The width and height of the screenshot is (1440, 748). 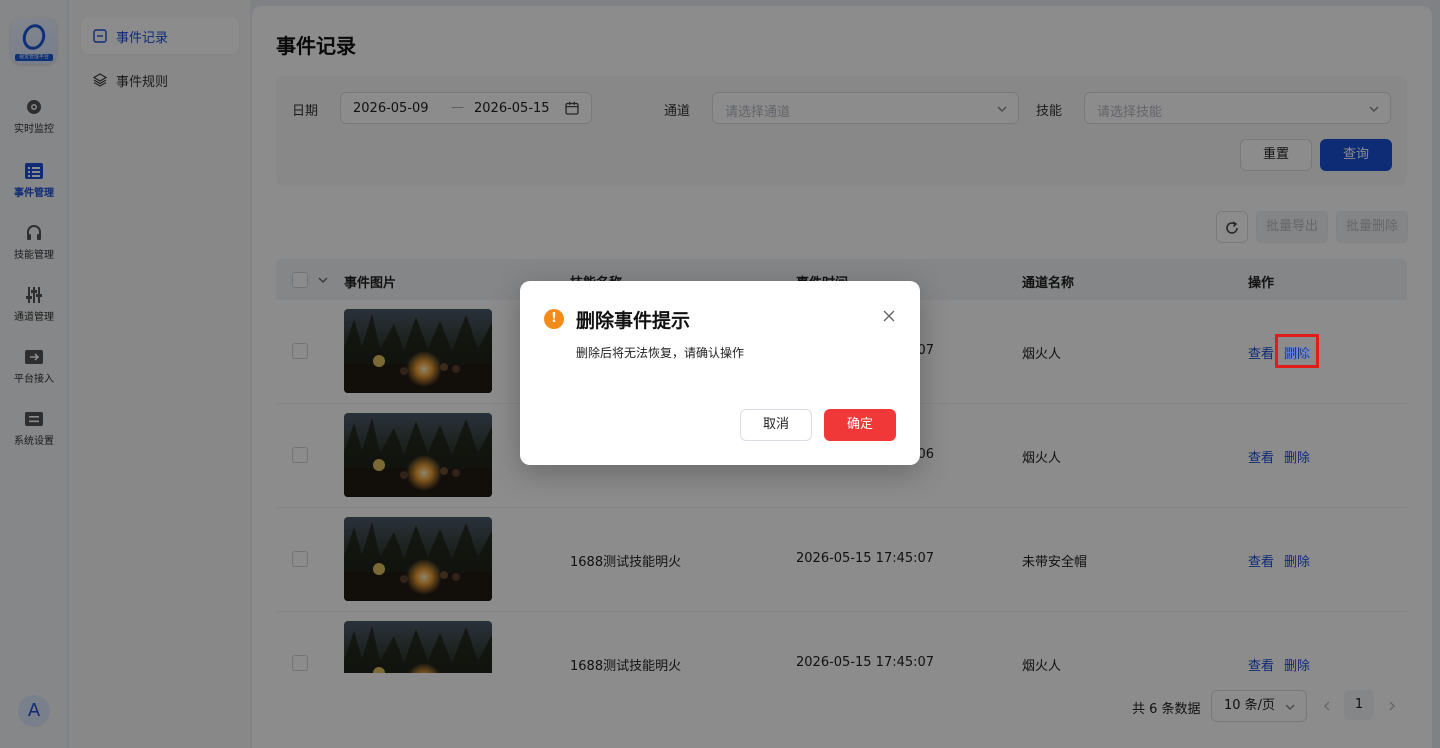 What do you see at coordinates (660, 353) in the screenshot?
I see `dialog-message: 删除后将无法恢复，请确认操作` at bounding box center [660, 353].